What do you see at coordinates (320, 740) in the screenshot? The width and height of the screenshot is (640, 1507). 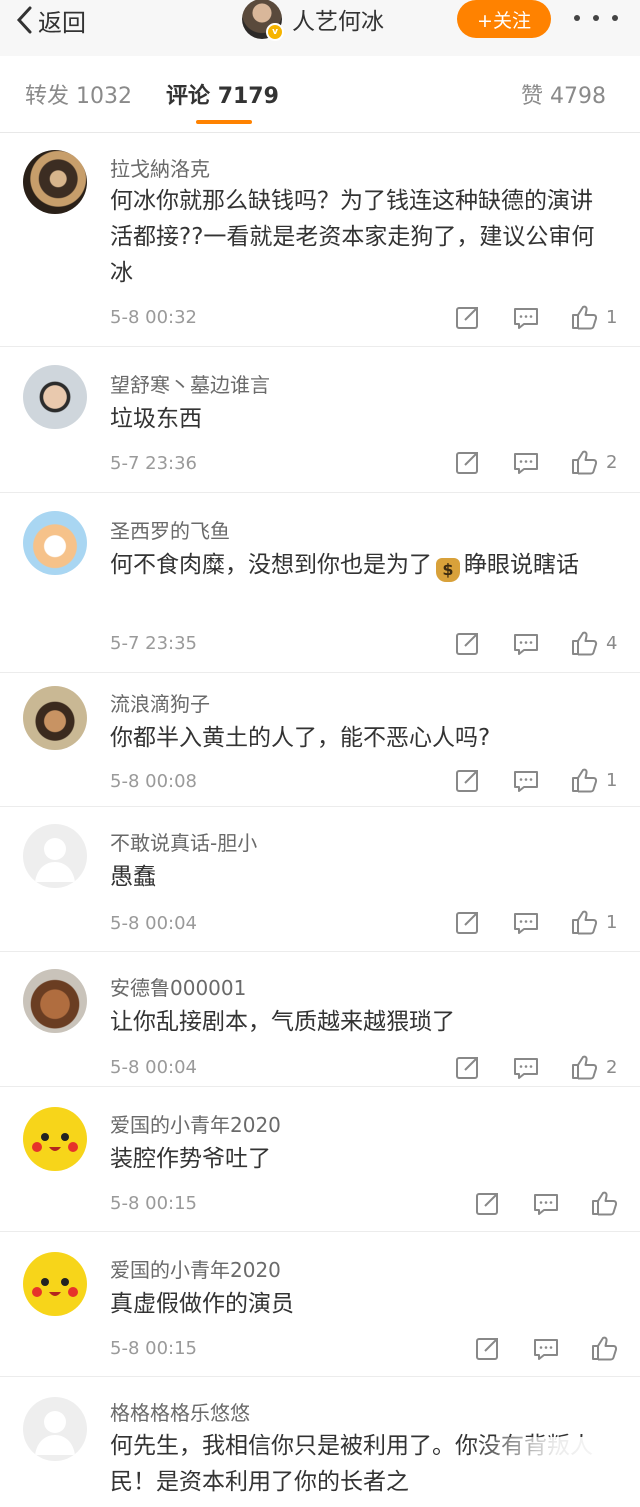 I see `comment-item: 流浪滴狗子 你都半入黄土的人了，能不恶心人吗? 5-8 00:08 1` at bounding box center [320, 740].